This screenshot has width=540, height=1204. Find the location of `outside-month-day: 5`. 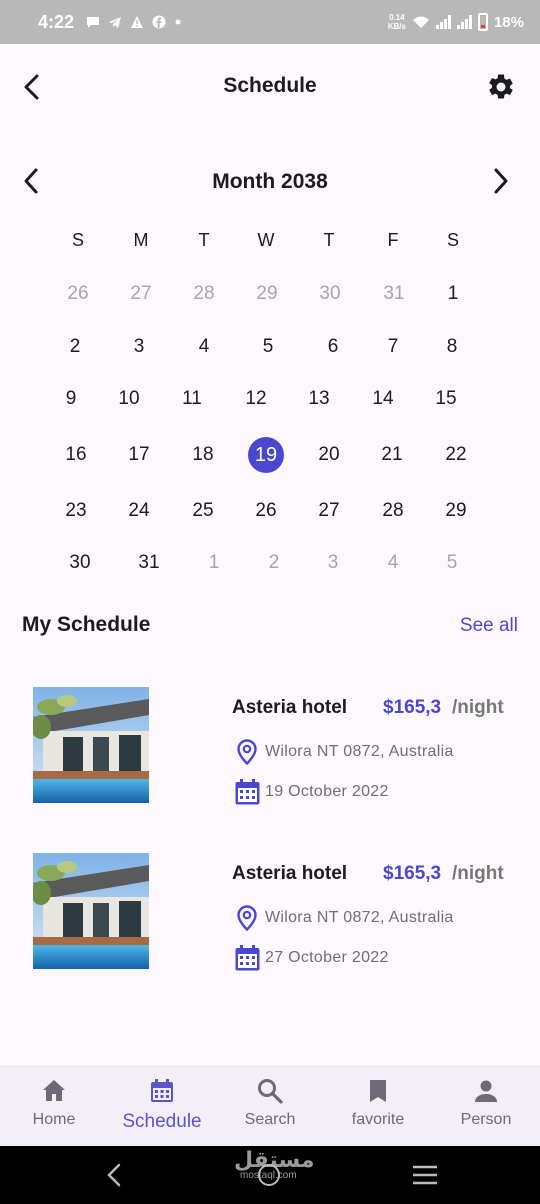

outside-month-day: 5 is located at coordinates (452, 563).